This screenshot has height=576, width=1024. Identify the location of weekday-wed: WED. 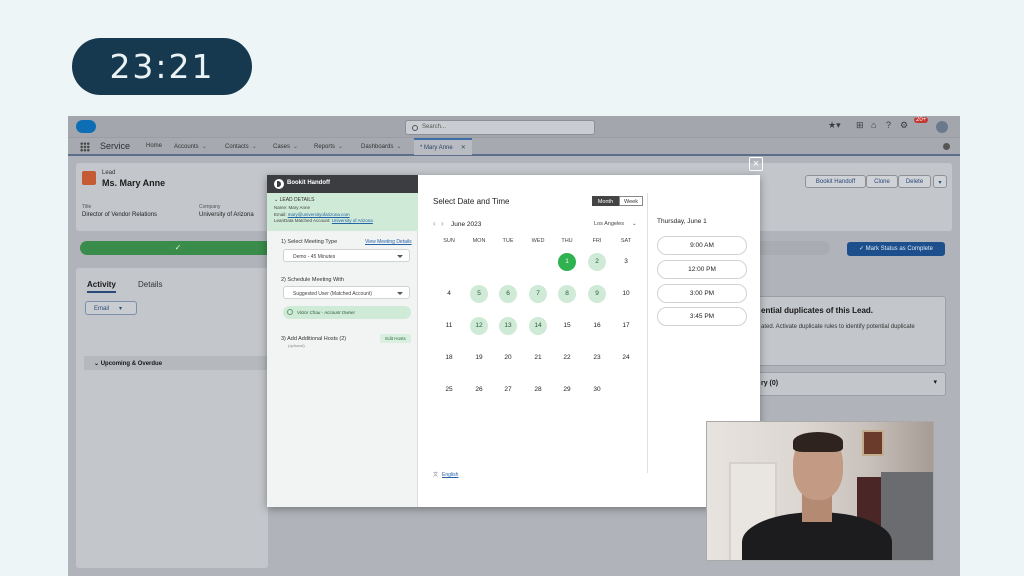
(538, 241).